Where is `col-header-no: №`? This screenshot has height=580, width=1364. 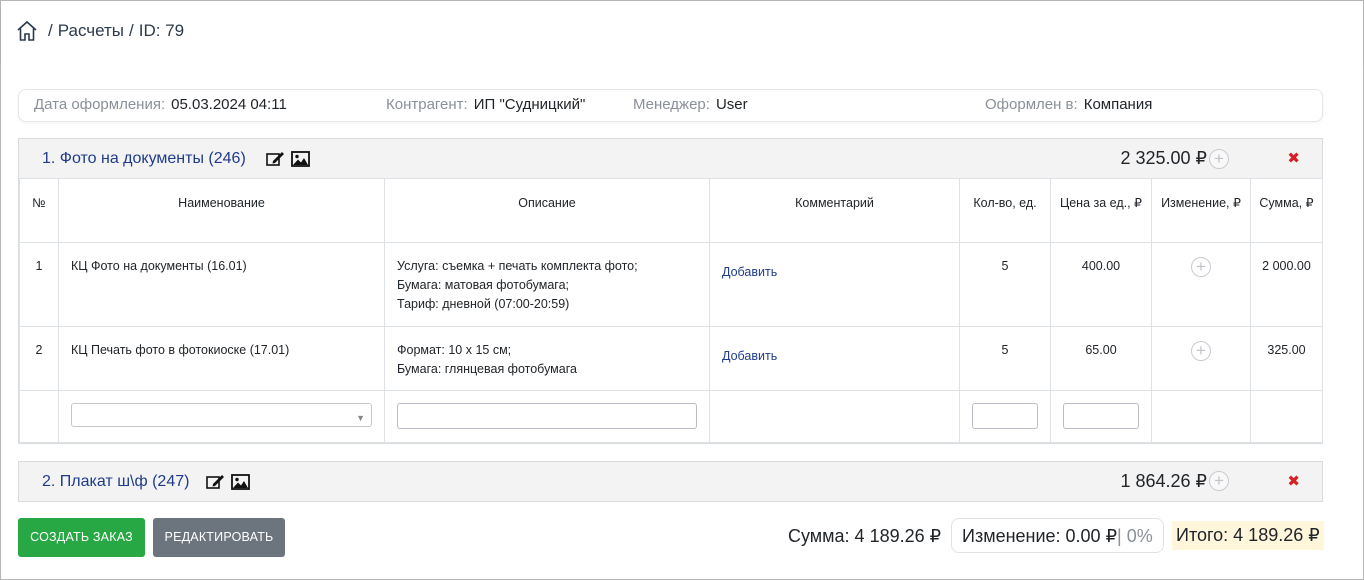
col-header-no: № is located at coordinates (39, 210).